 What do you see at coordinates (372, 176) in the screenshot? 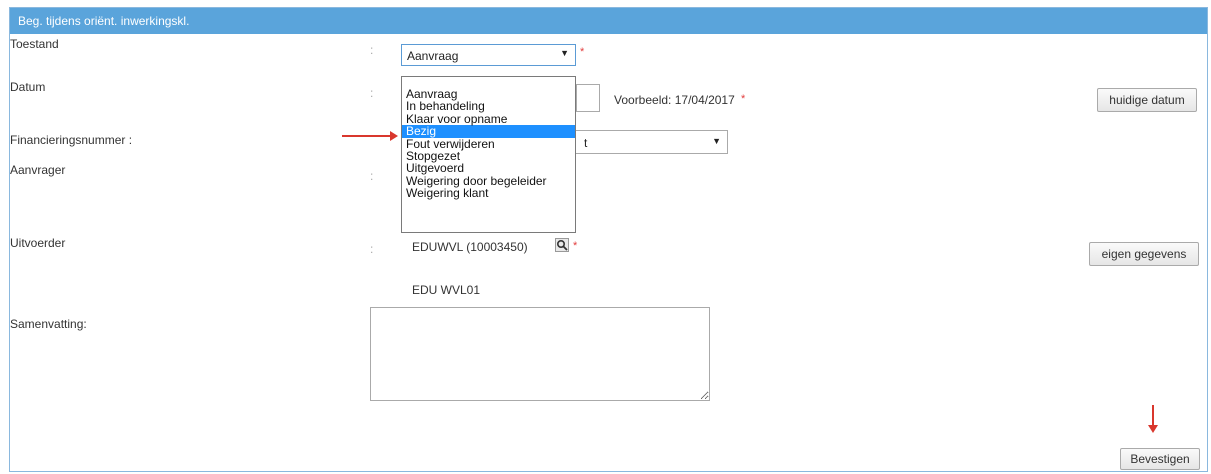
I see `aanvrager-colon: :` at bounding box center [372, 176].